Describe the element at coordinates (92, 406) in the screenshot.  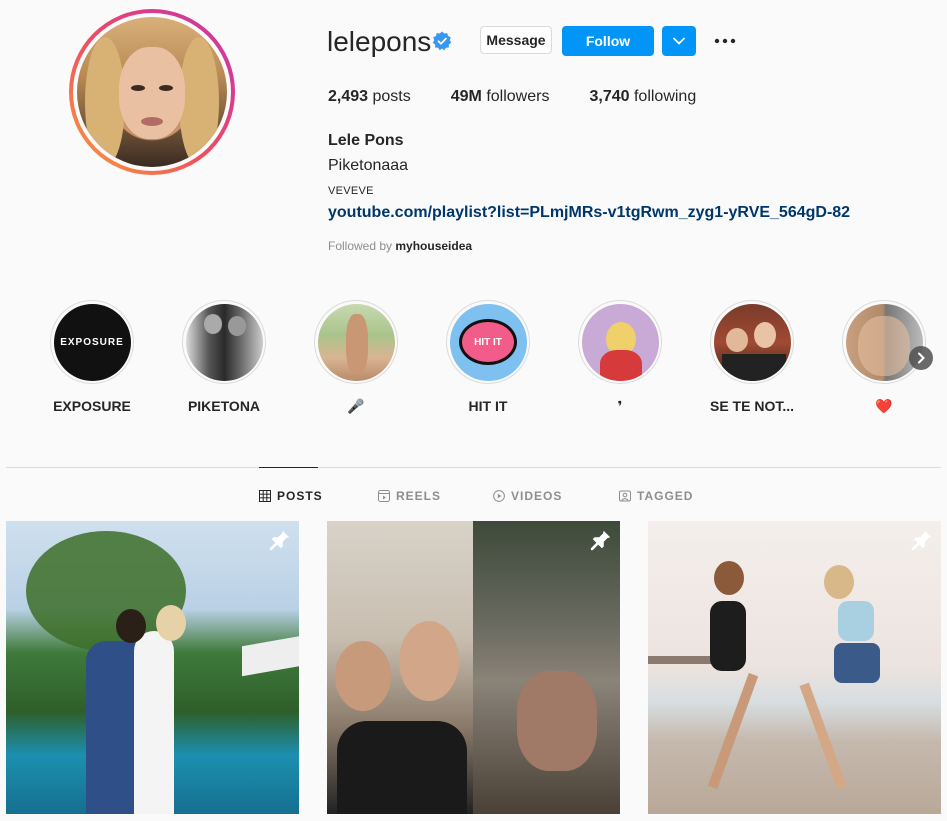
I see `highlight-label: EXPOSURE` at that location.